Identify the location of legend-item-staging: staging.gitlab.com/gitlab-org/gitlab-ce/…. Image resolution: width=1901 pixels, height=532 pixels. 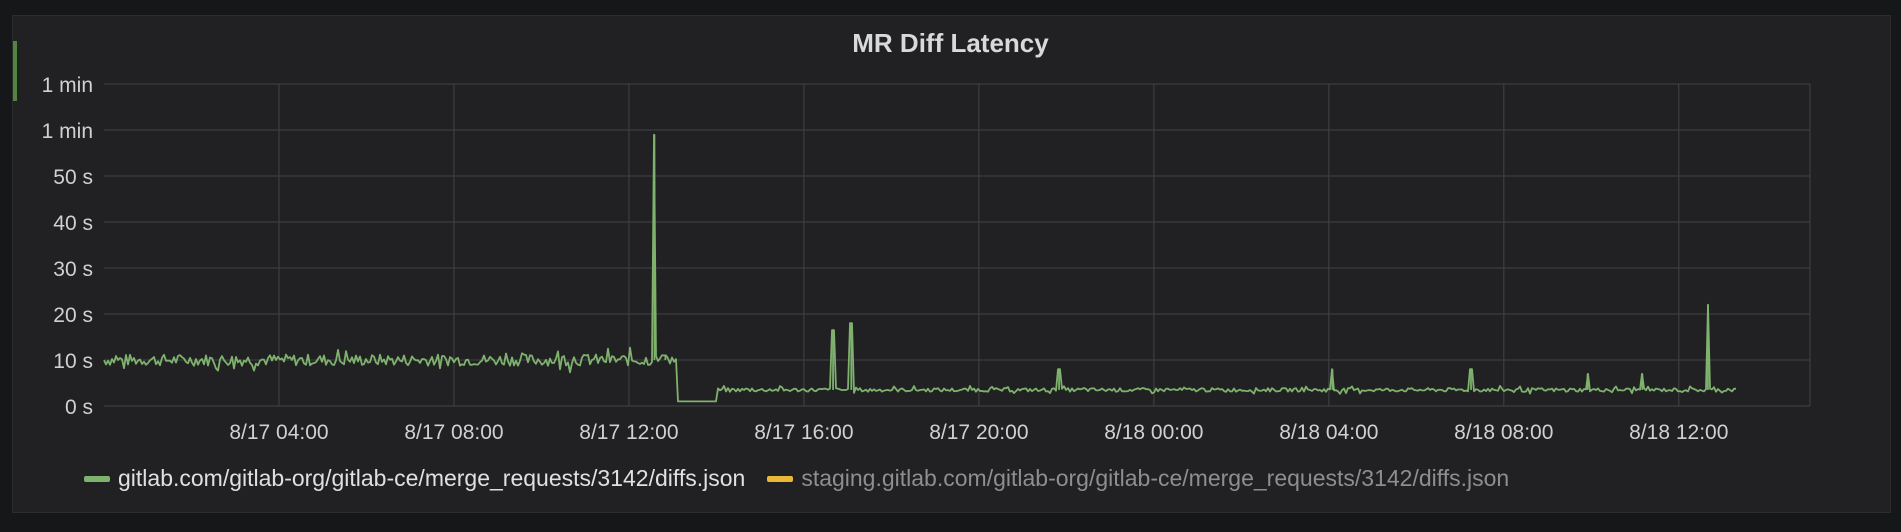
(1138, 478).